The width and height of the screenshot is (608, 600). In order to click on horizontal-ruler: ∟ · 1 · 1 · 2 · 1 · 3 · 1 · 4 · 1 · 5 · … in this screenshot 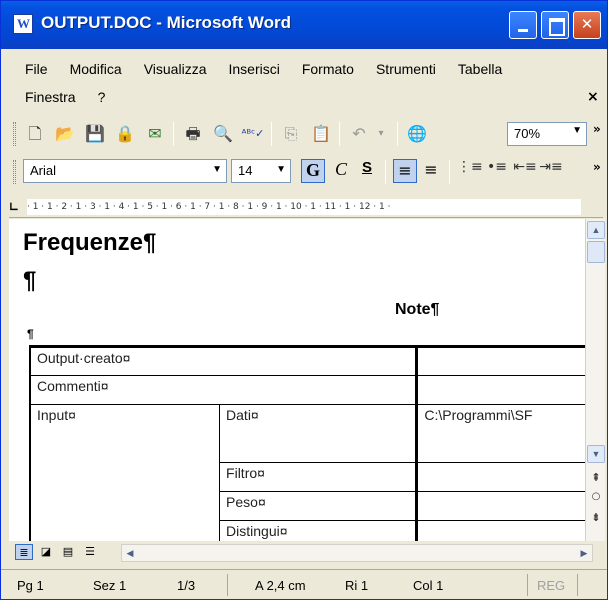, I will do `click(306, 207)`.